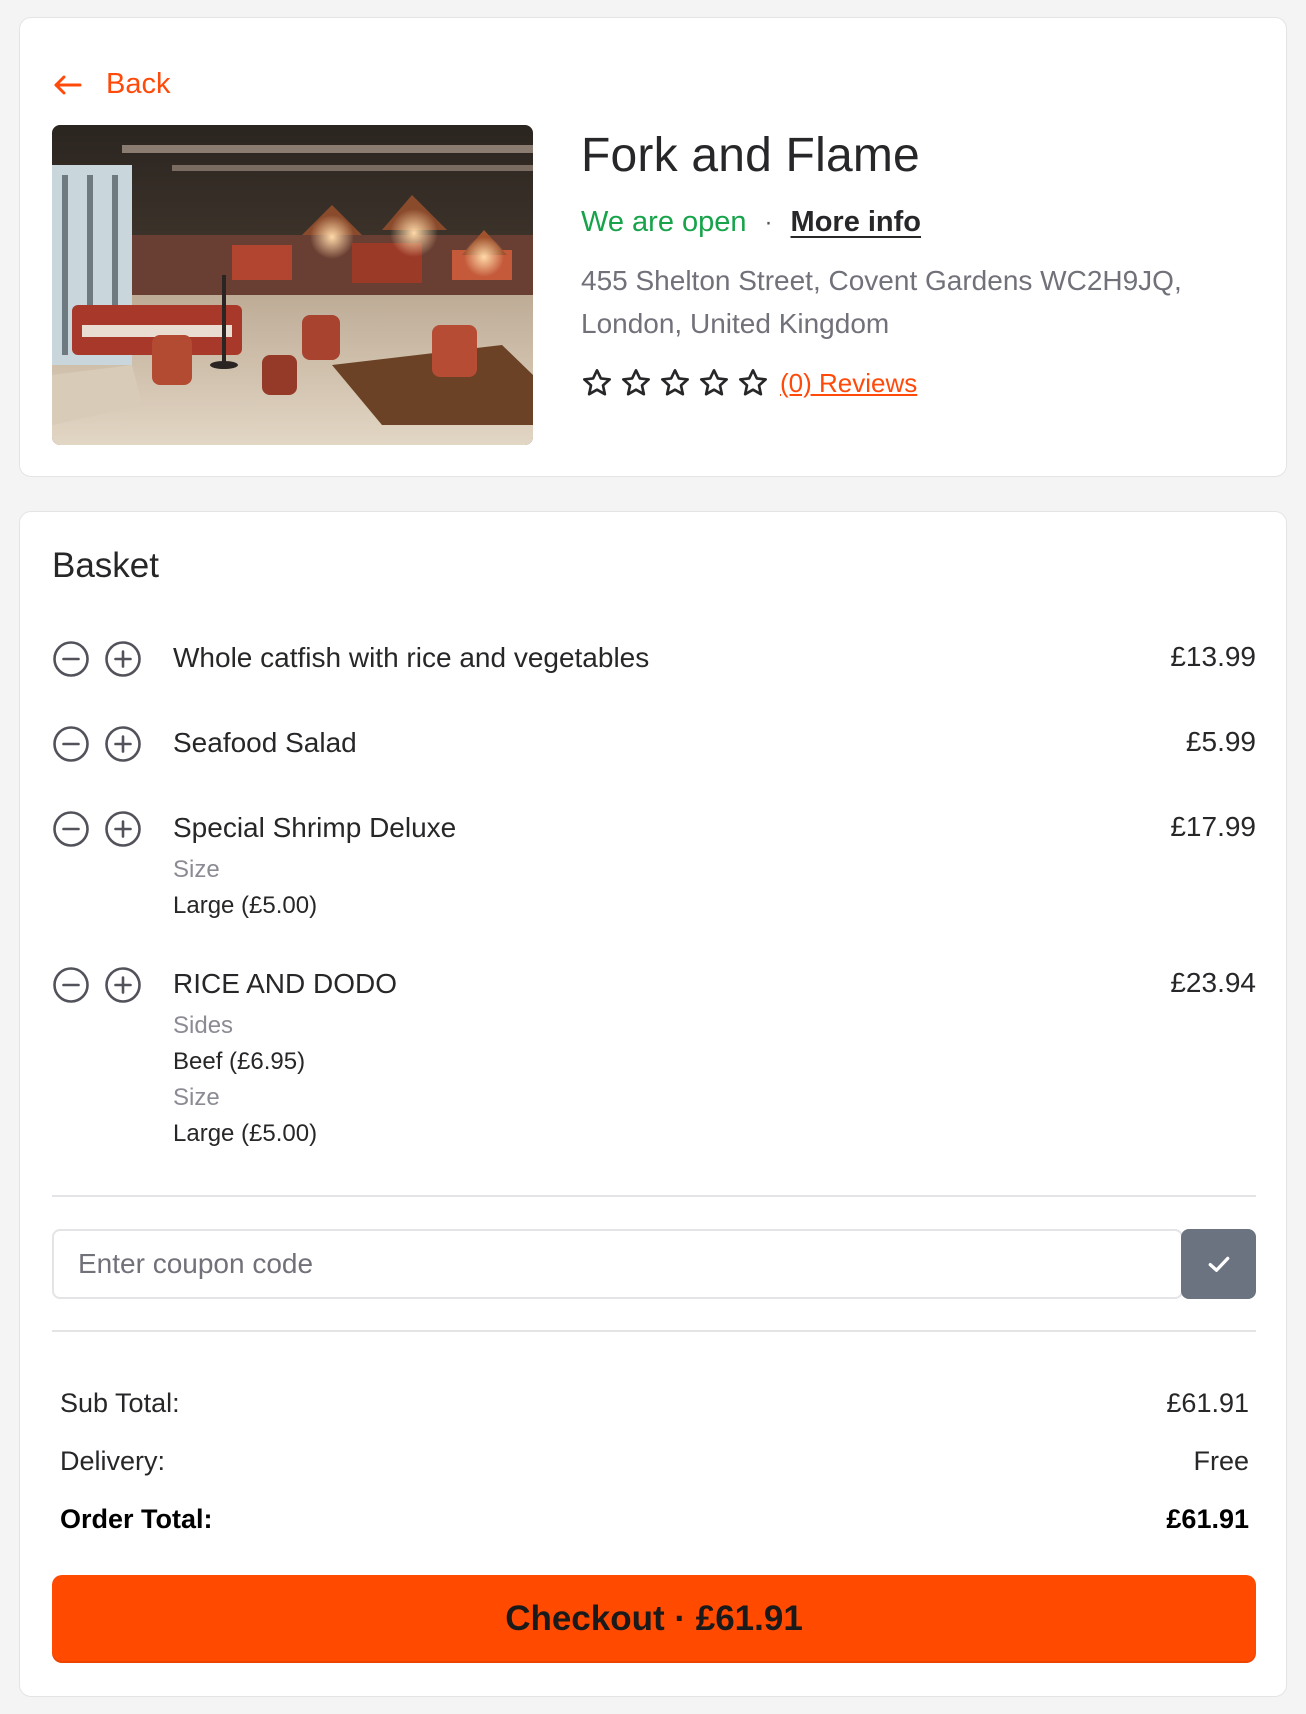 This screenshot has height=1714, width=1306. What do you see at coordinates (654, 1619) in the screenshot?
I see `checkout-button: Checkout · £61.91` at bounding box center [654, 1619].